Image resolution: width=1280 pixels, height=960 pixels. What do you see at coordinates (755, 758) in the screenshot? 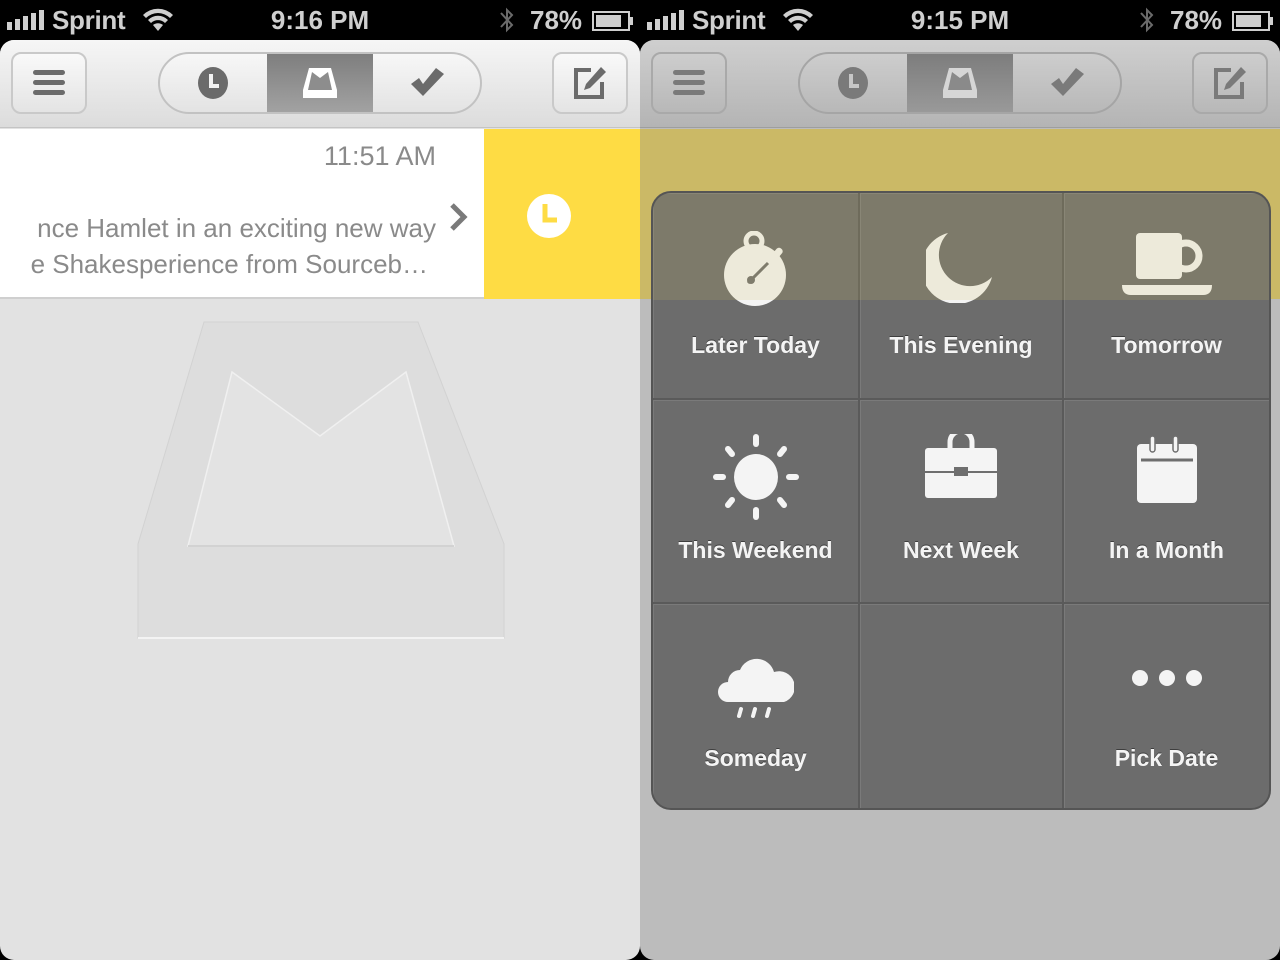
I see `snooze-option-label: Someday` at bounding box center [755, 758].